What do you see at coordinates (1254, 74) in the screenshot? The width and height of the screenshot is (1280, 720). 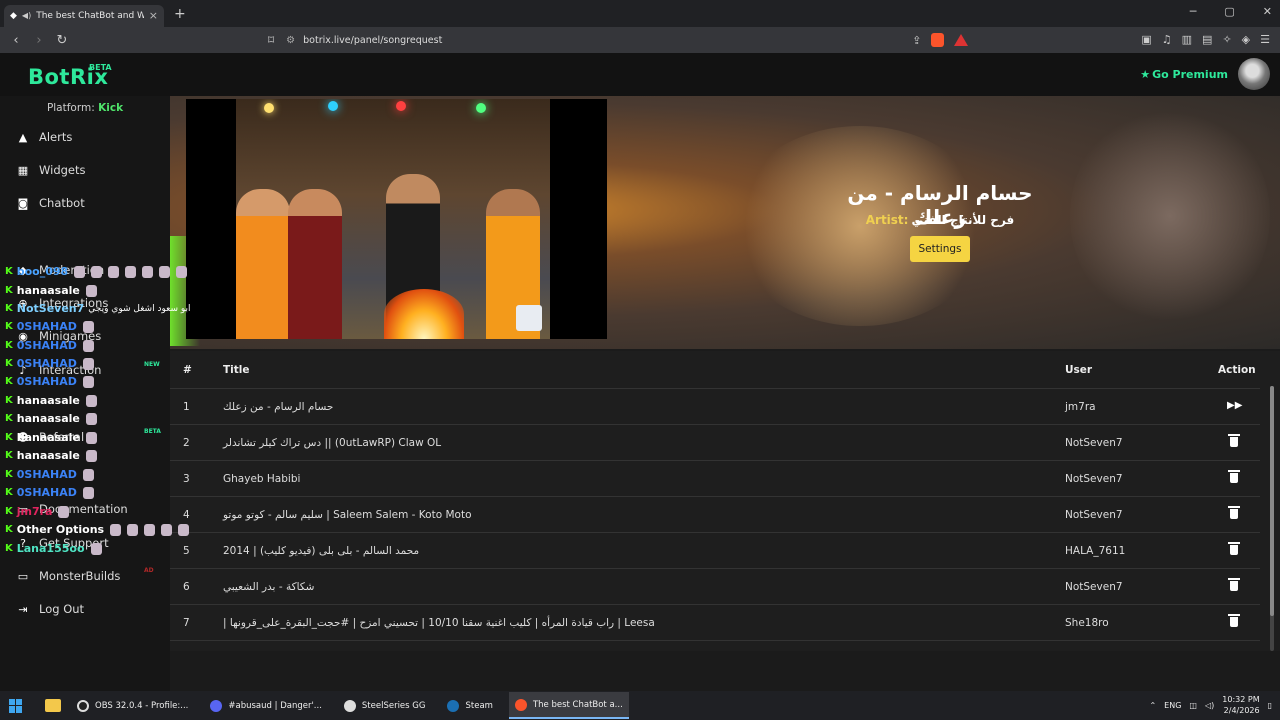 I see `user-avatar` at bounding box center [1254, 74].